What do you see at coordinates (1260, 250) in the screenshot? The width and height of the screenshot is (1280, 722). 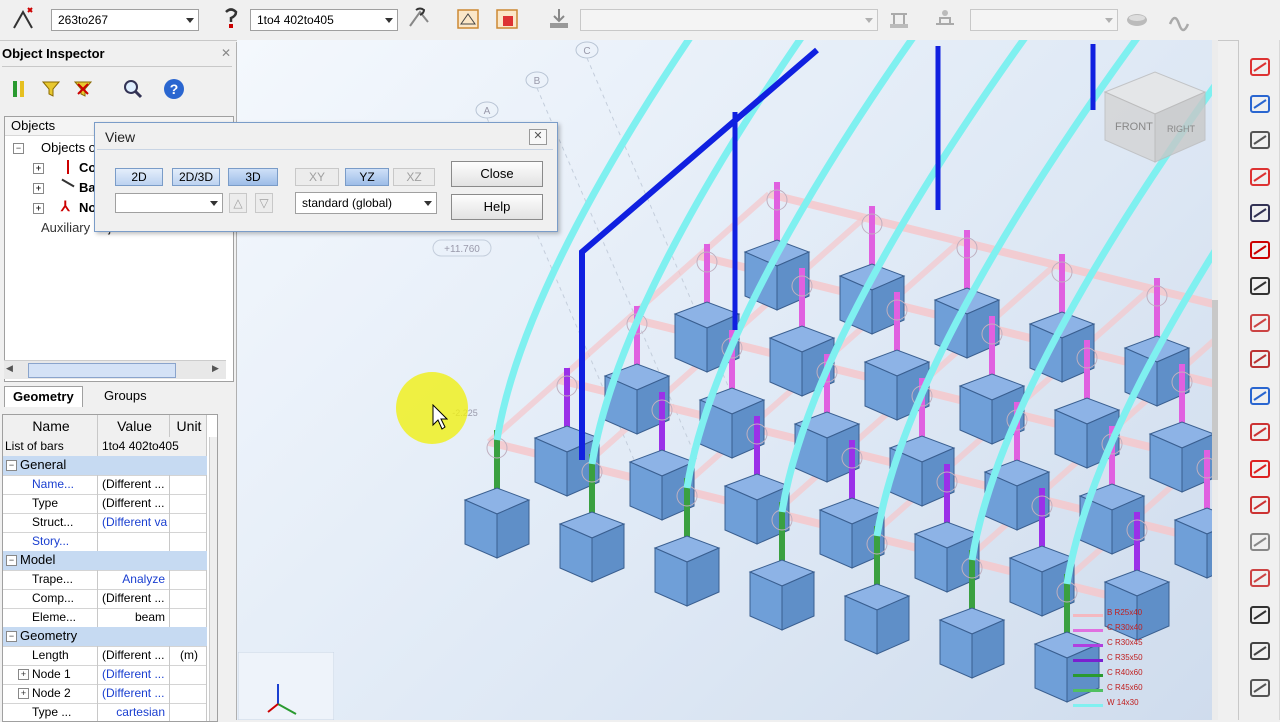 I see `node-icon` at bounding box center [1260, 250].